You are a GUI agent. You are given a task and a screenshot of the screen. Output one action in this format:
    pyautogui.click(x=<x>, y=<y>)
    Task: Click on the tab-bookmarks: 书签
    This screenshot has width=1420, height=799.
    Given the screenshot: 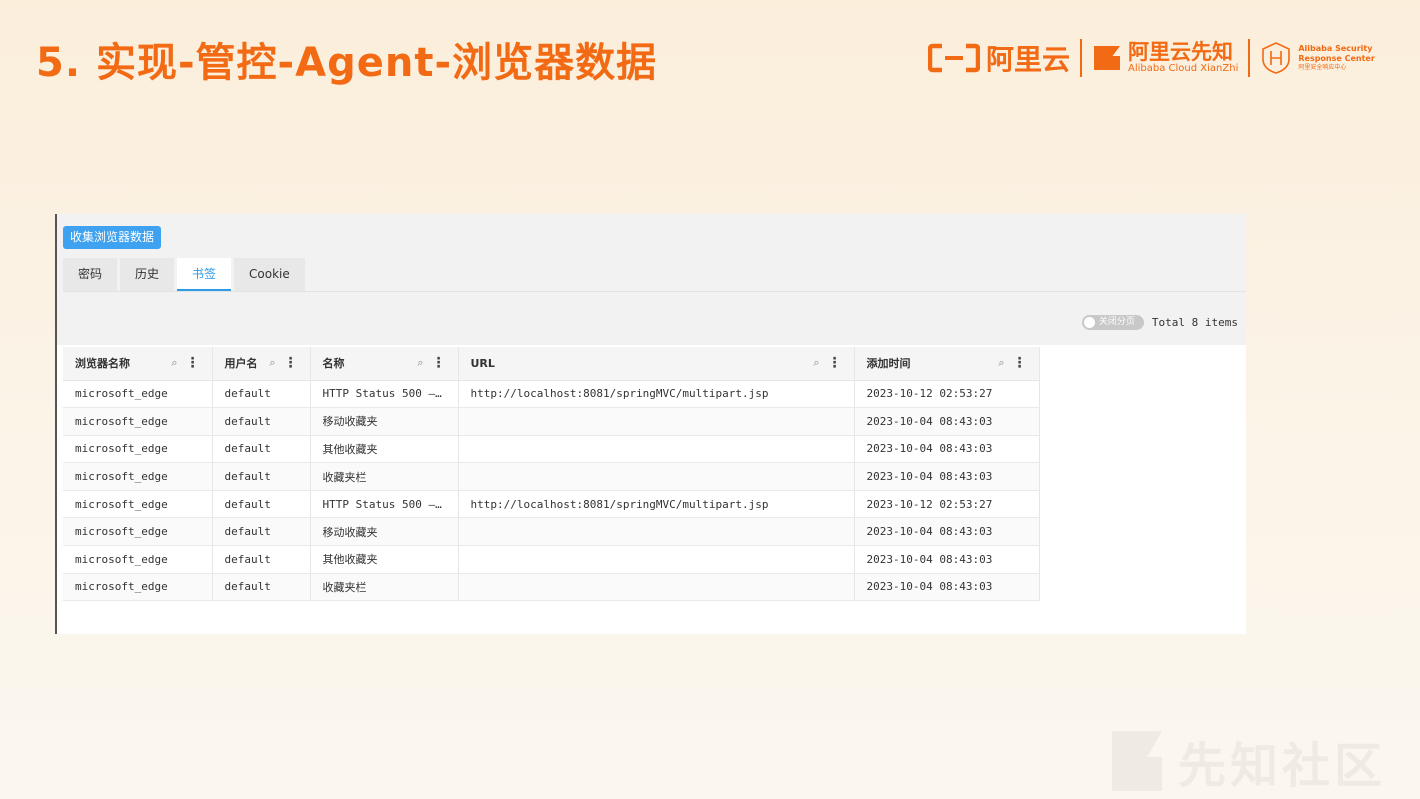 What is the action you would take?
    pyautogui.click(x=204, y=274)
    